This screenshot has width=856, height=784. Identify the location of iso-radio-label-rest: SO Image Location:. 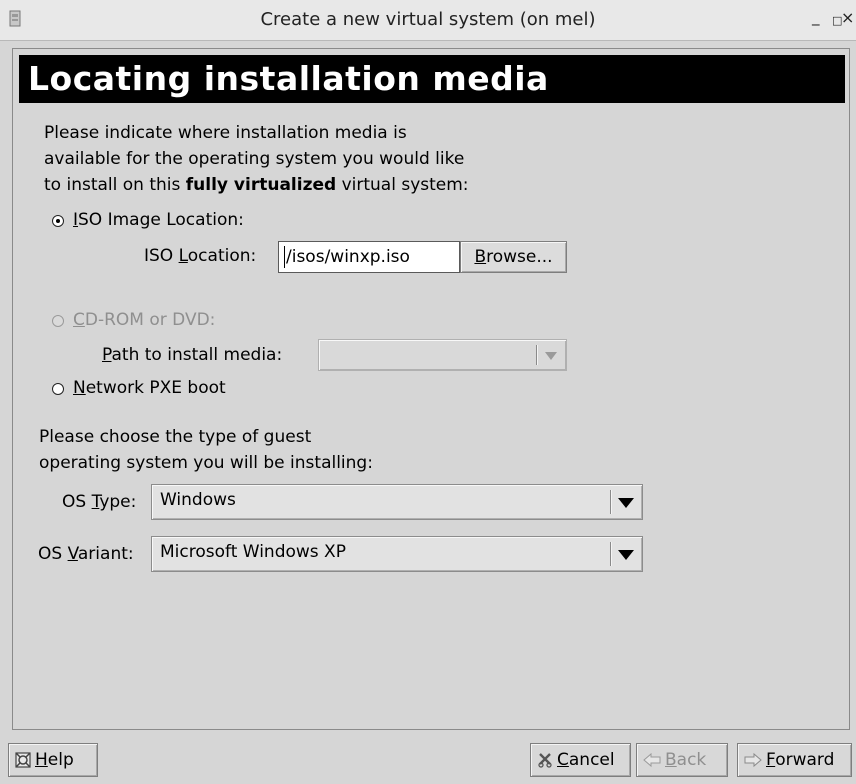
(161, 220).